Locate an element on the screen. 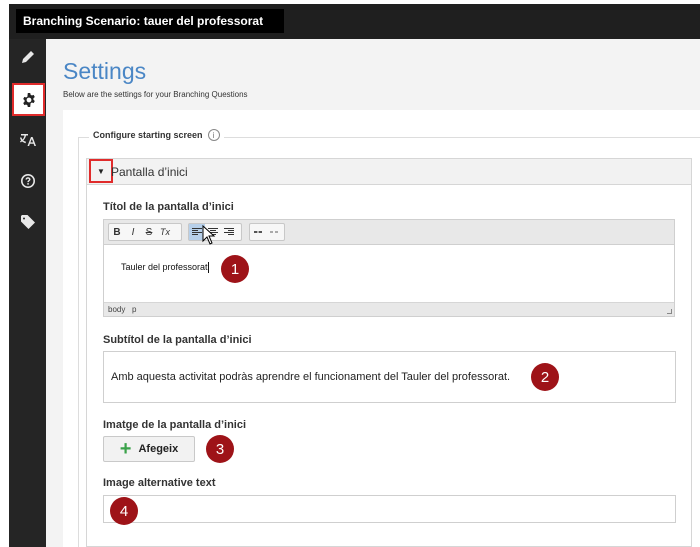 This screenshot has height=547, width=700. page-title: Settings is located at coordinates (105, 71).